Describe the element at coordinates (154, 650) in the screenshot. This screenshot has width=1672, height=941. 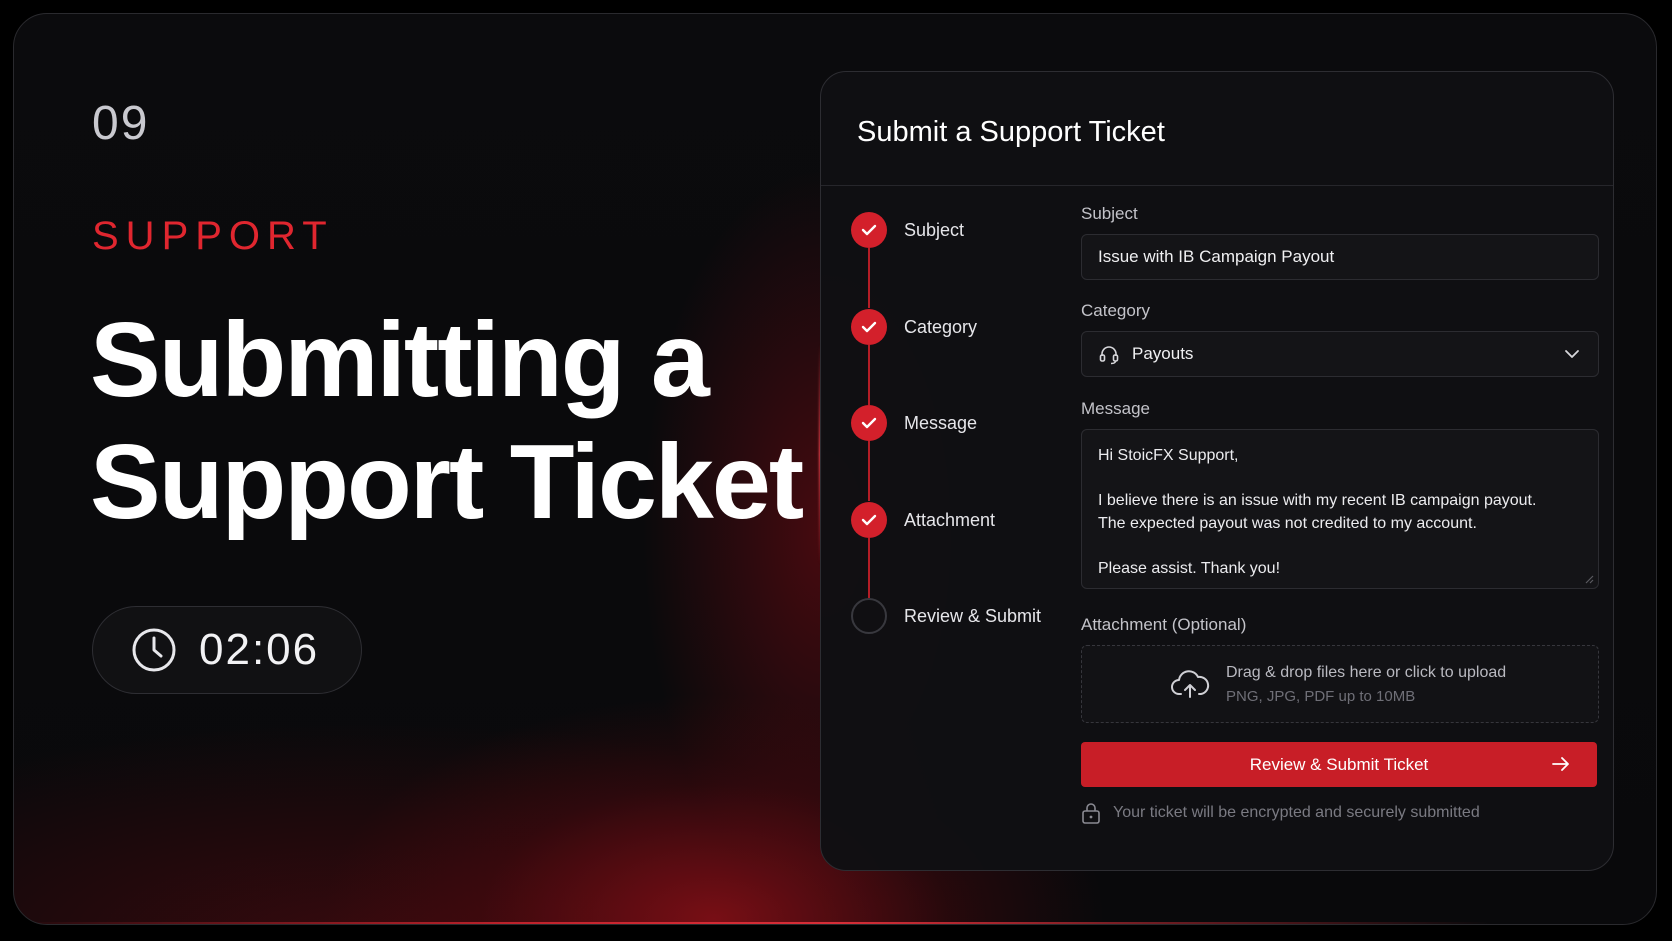
I see `clock-icon` at that location.